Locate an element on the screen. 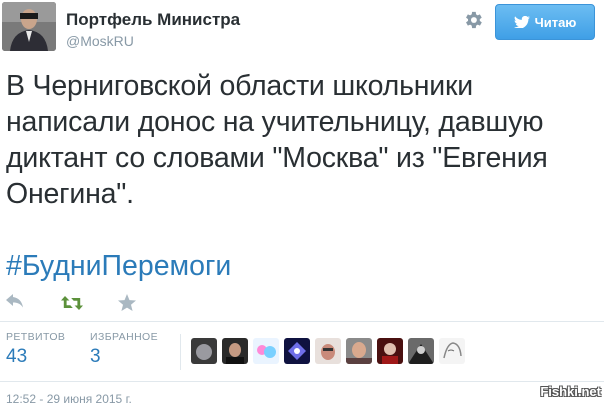 Image resolution: width=604 pixels, height=408 pixels. watermark: Fishki.net is located at coordinates (570, 391).